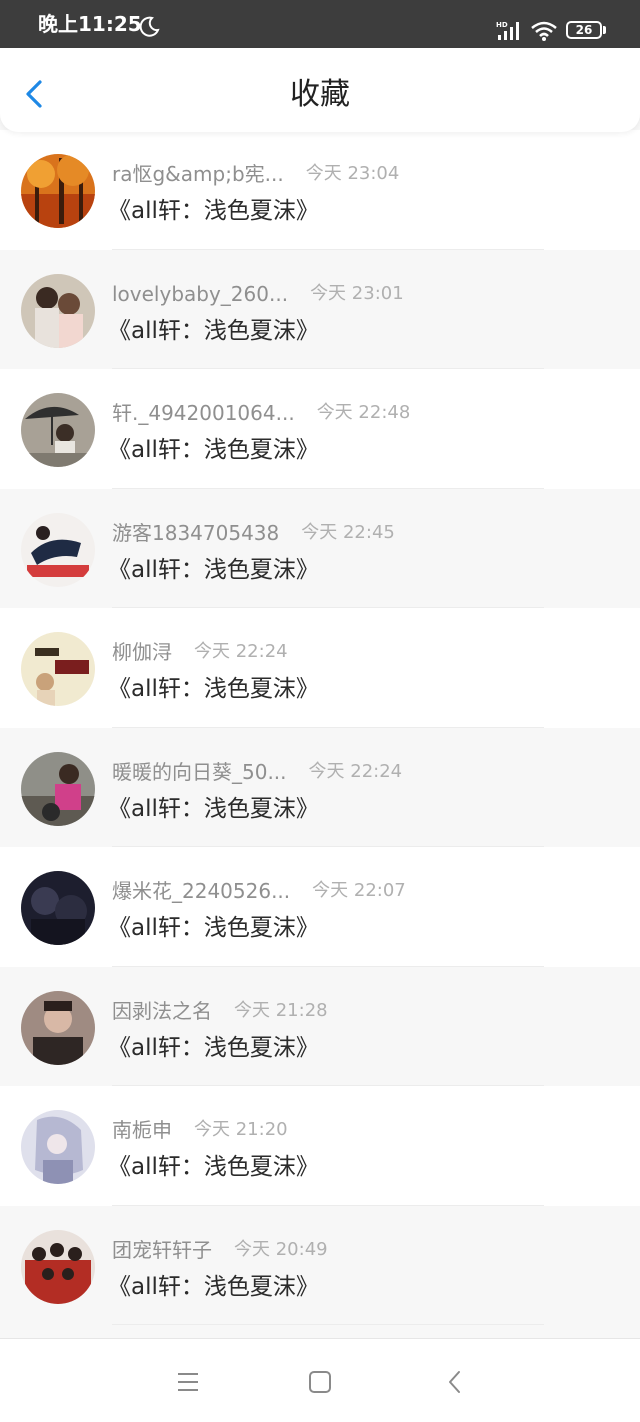 The image size is (640, 1422). What do you see at coordinates (320, 1265) in the screenshot?
I see `list-item: 团宠轩轩子 今天 20:49 《all轩：浅色夏沫》` at bounding box center [320, 1265].